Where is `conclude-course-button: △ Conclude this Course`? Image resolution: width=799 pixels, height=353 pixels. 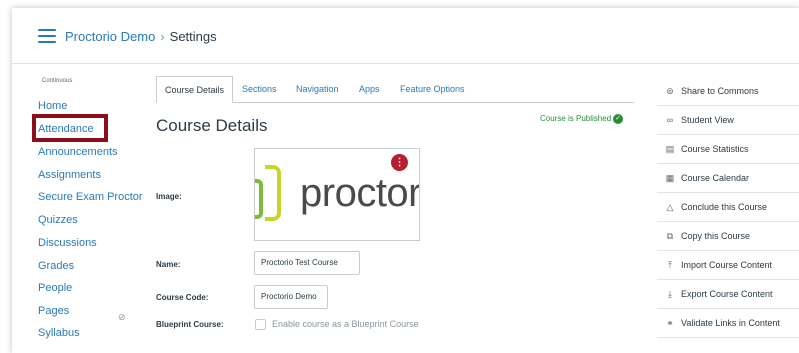
conclude-course-button: △ Conclude this Course is located at coordinates (728, 207).